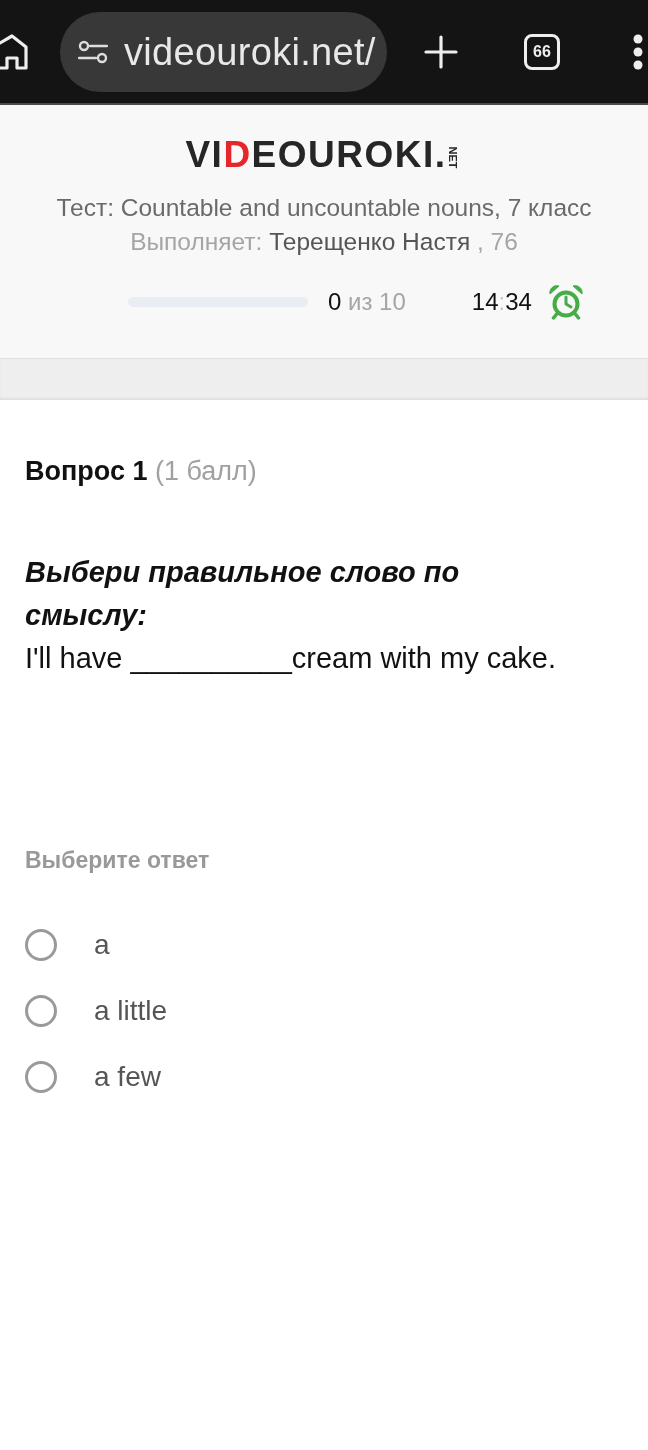  Describe the element at coordinates (243, 594) in the screenshot. I see `question-prompt: Выбери правильное слово по смыслу:` at that location.